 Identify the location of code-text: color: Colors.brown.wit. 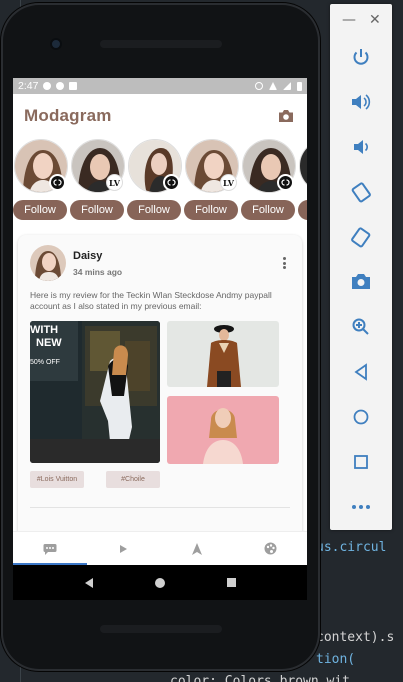
(260, 678).